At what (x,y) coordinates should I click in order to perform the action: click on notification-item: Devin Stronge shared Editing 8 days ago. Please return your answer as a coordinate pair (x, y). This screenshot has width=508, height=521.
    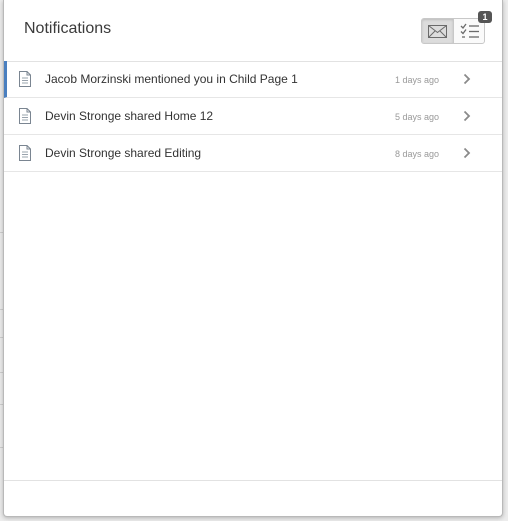
    Looking at the image, I should click on (253, 153).